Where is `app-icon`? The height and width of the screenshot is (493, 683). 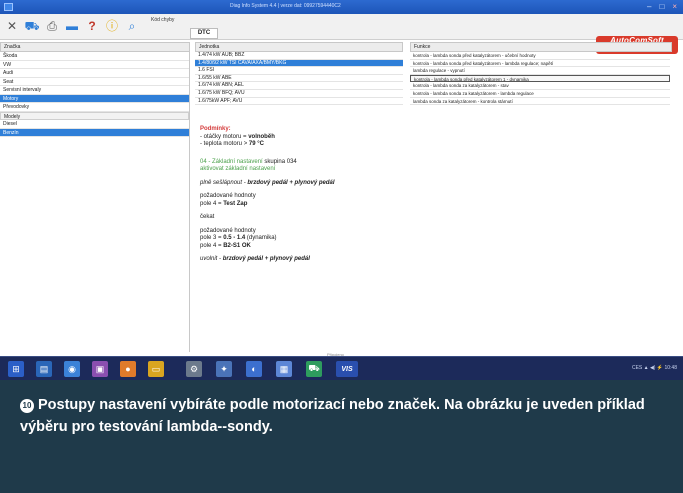 app-icon is located at coordinates (8, 7).